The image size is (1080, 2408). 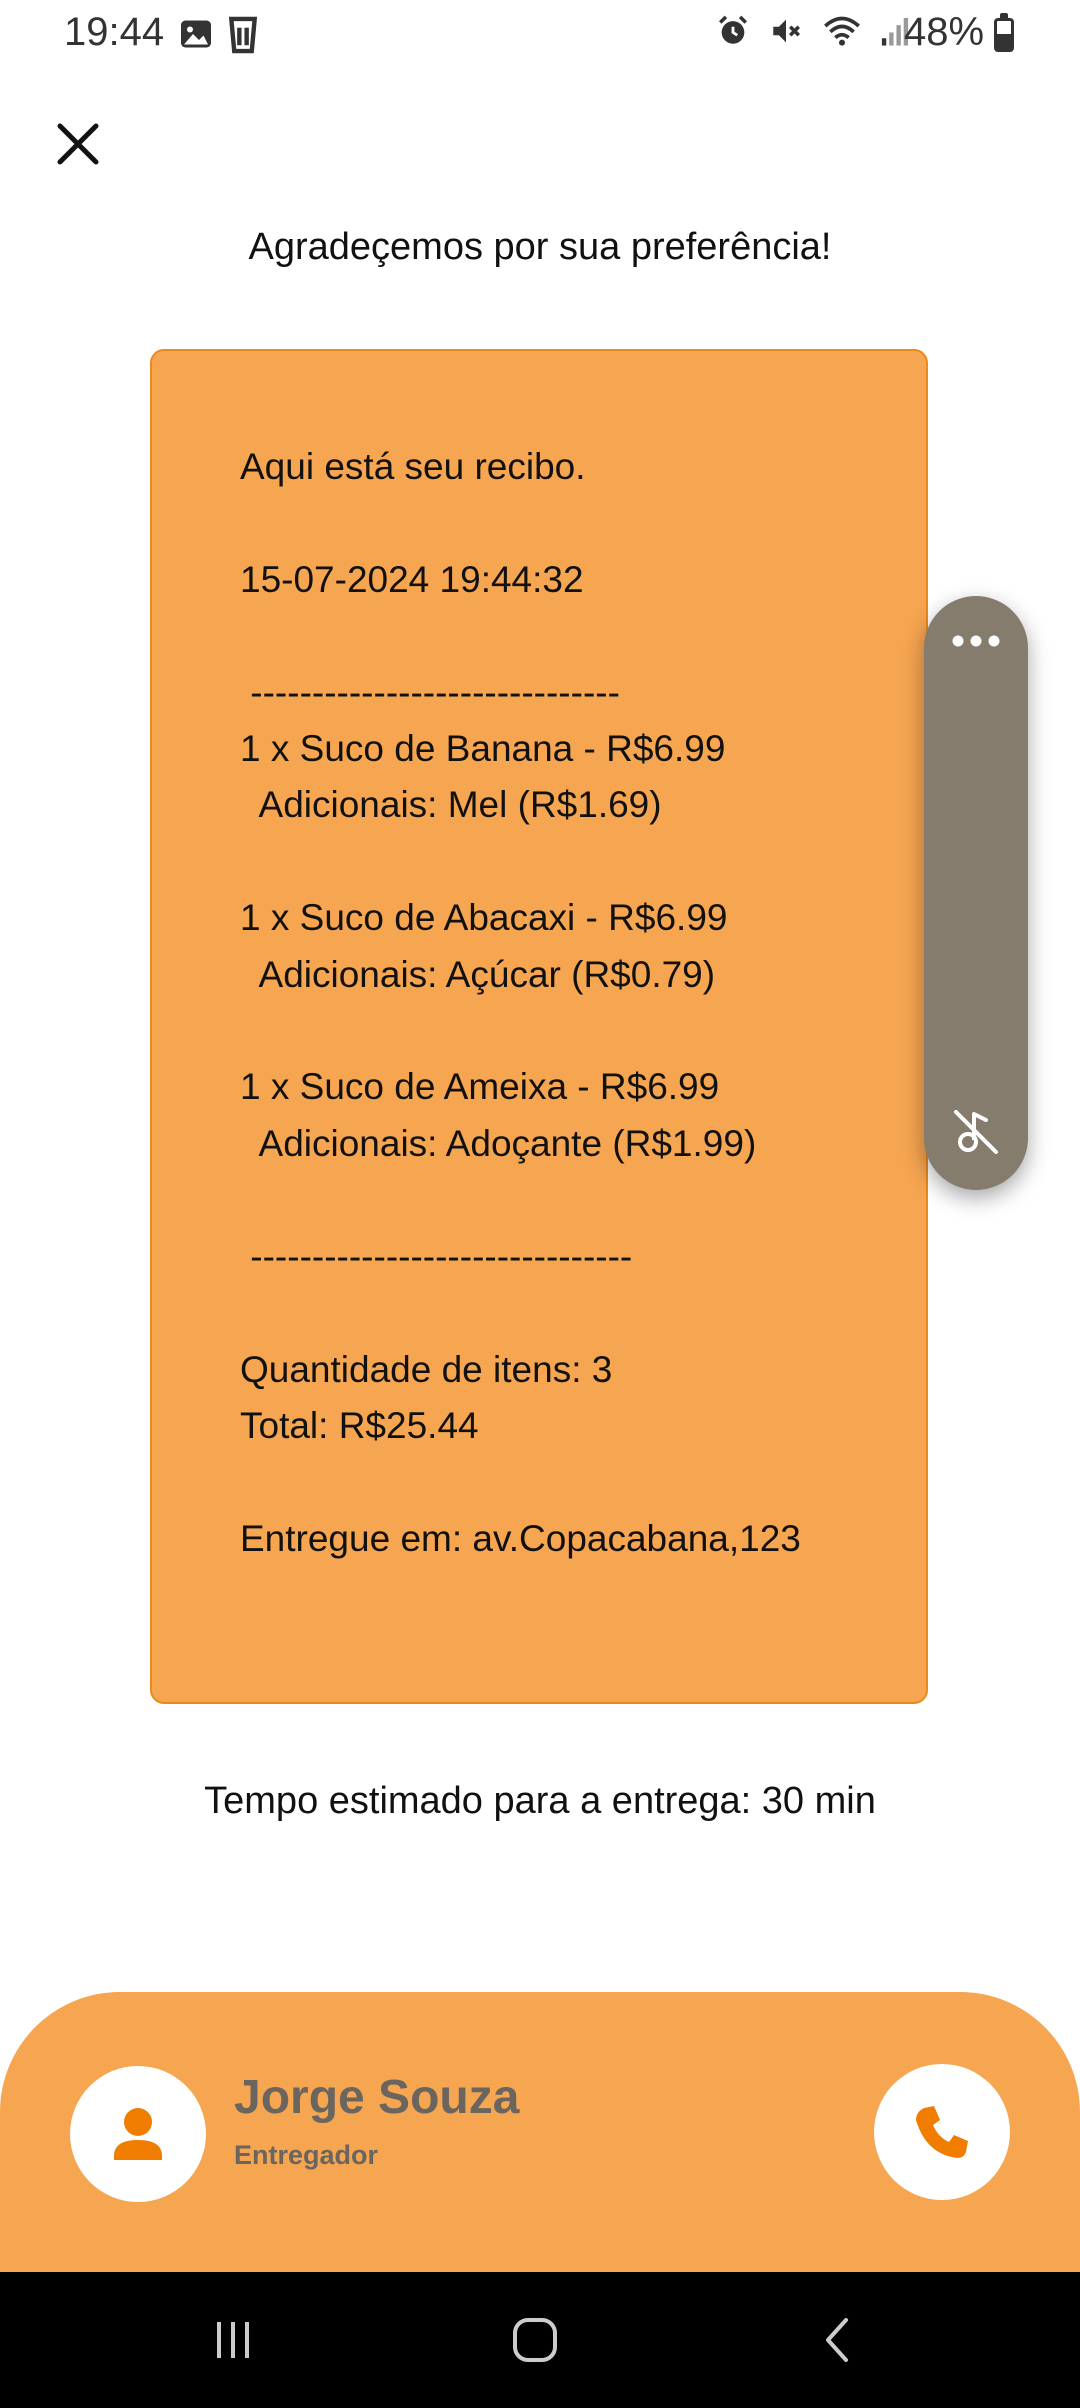 I want to click on cup-icon, so click(x=243, y=35).